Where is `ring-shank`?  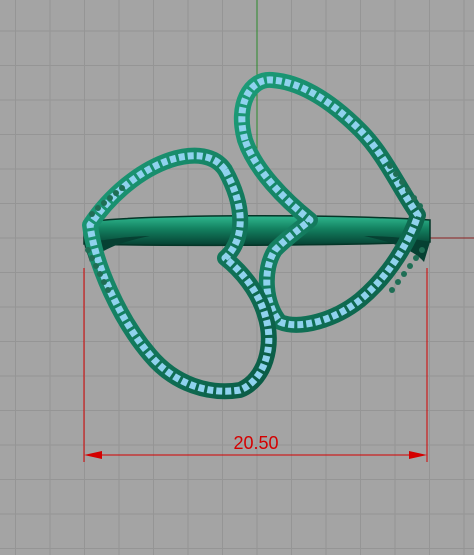
ring-shank is located at coordinates (257, 230).